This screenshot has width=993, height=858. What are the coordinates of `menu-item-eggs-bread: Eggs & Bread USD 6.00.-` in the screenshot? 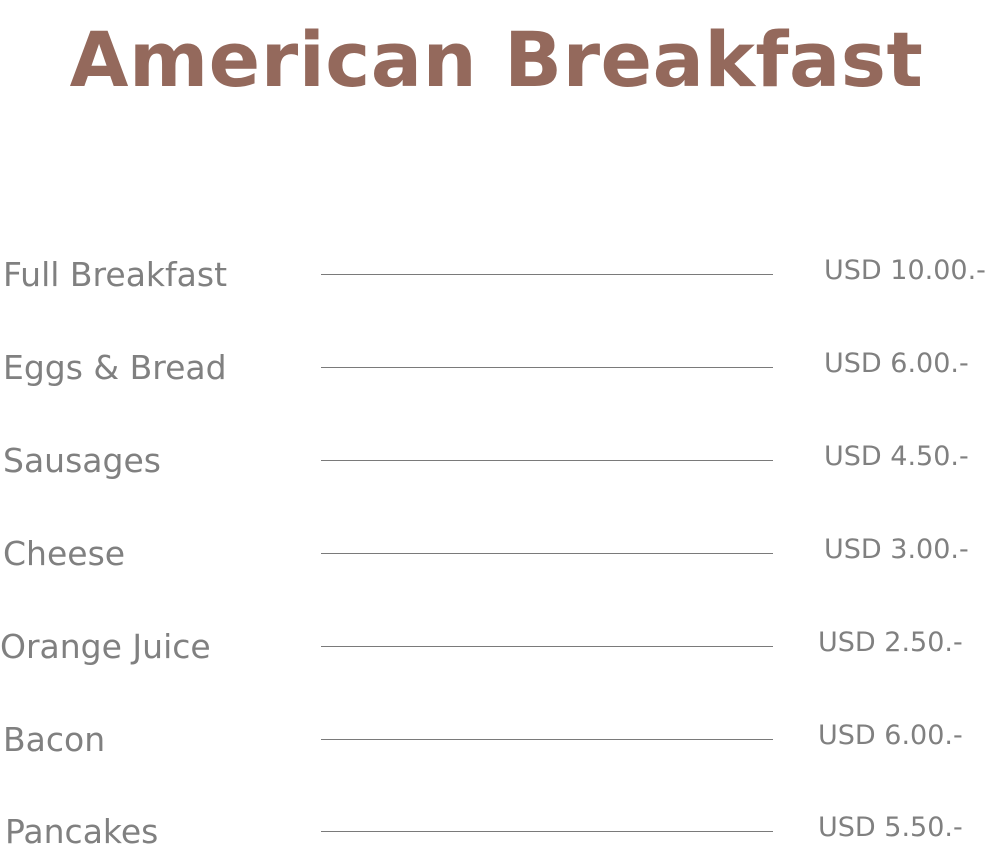 It's located at (496, 368).